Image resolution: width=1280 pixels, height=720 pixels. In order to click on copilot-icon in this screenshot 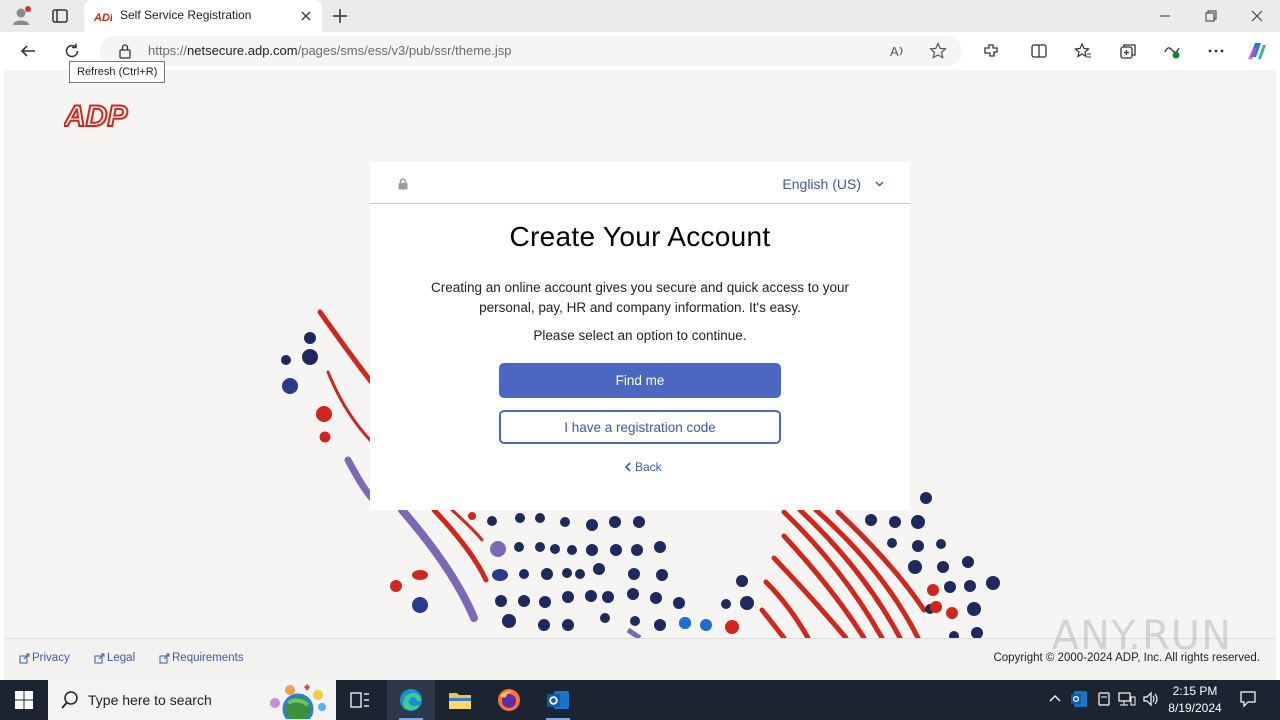, I will do `click(1256, 51)`.